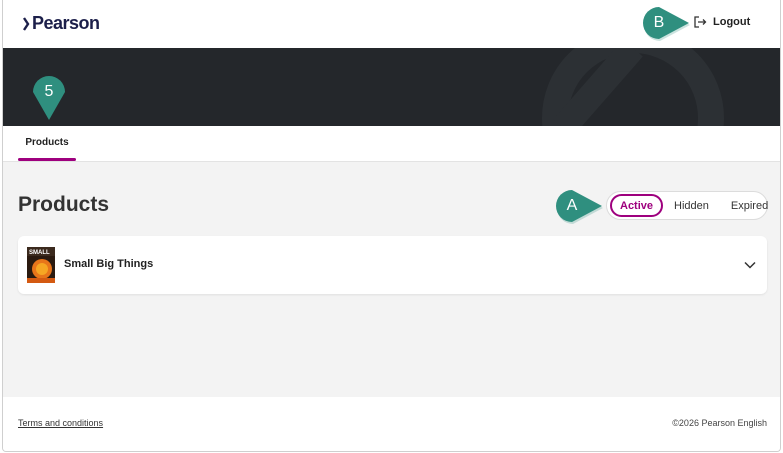 This screenshot has width=783, height=453. I want to click on active-tab-indicator, so click(47, 159).